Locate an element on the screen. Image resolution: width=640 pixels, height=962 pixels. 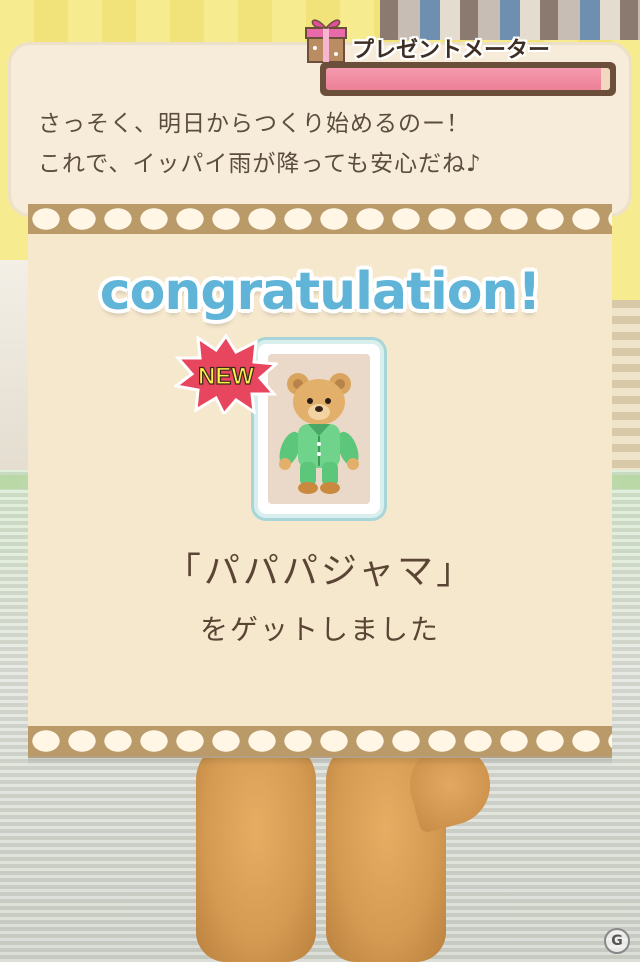
card-shadow is located at coordinates (320, 761).